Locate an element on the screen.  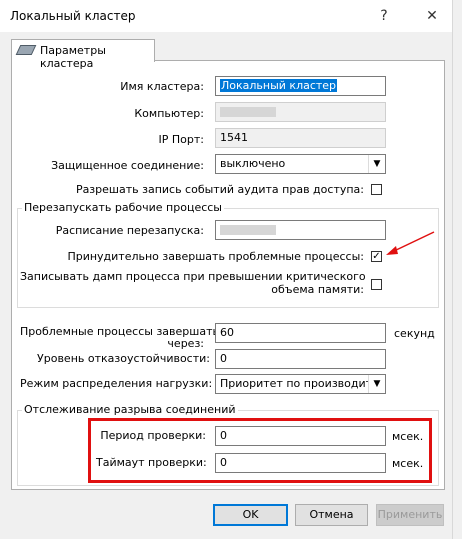
check-period-unit: мсек. is located at coordinates (408, 436).